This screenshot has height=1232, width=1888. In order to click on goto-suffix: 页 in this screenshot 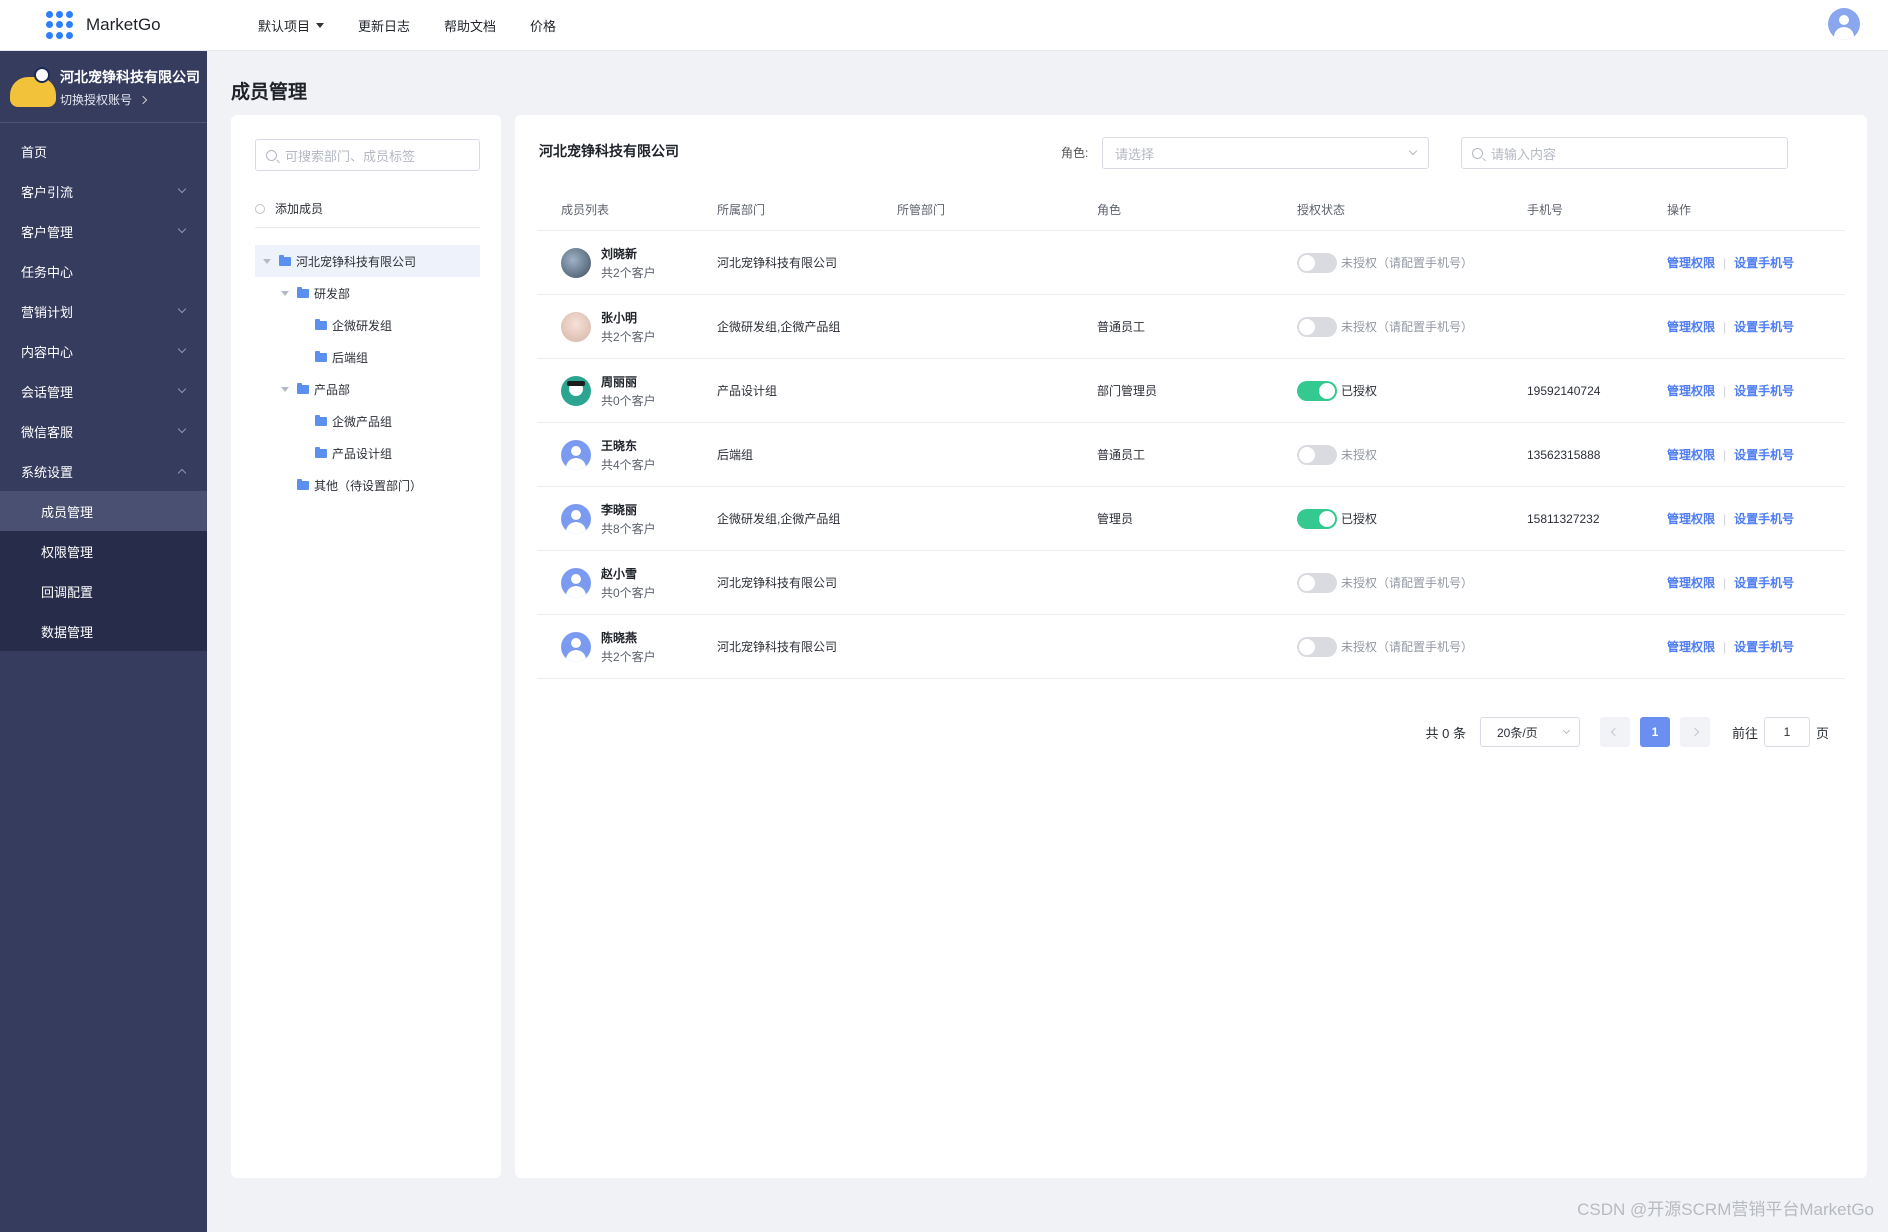, I will do `click(1822, 733)`.